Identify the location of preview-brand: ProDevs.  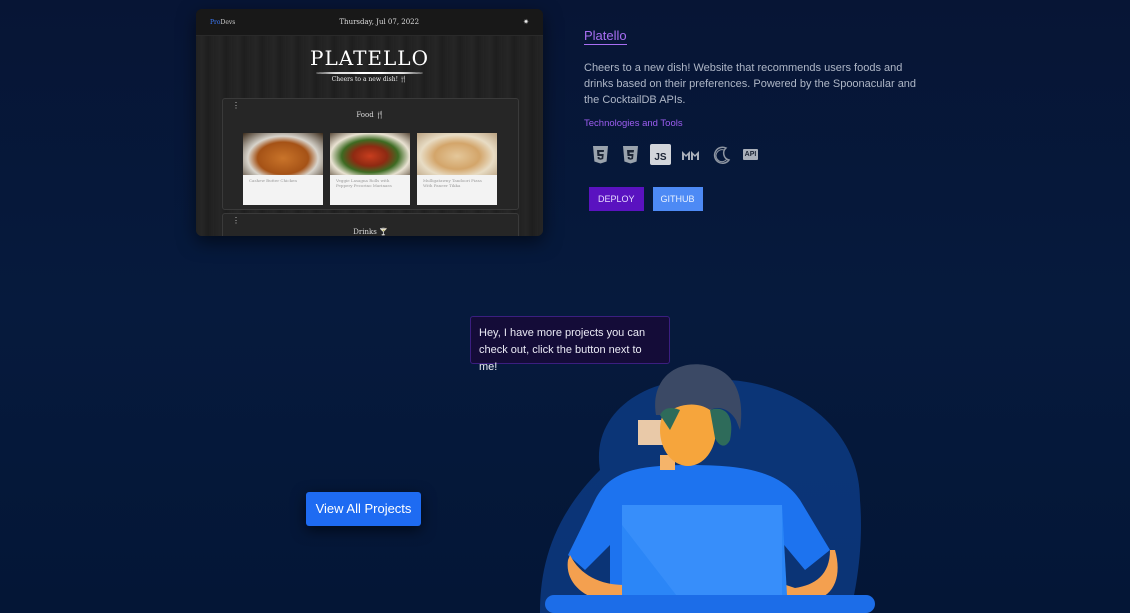
(223, 22).